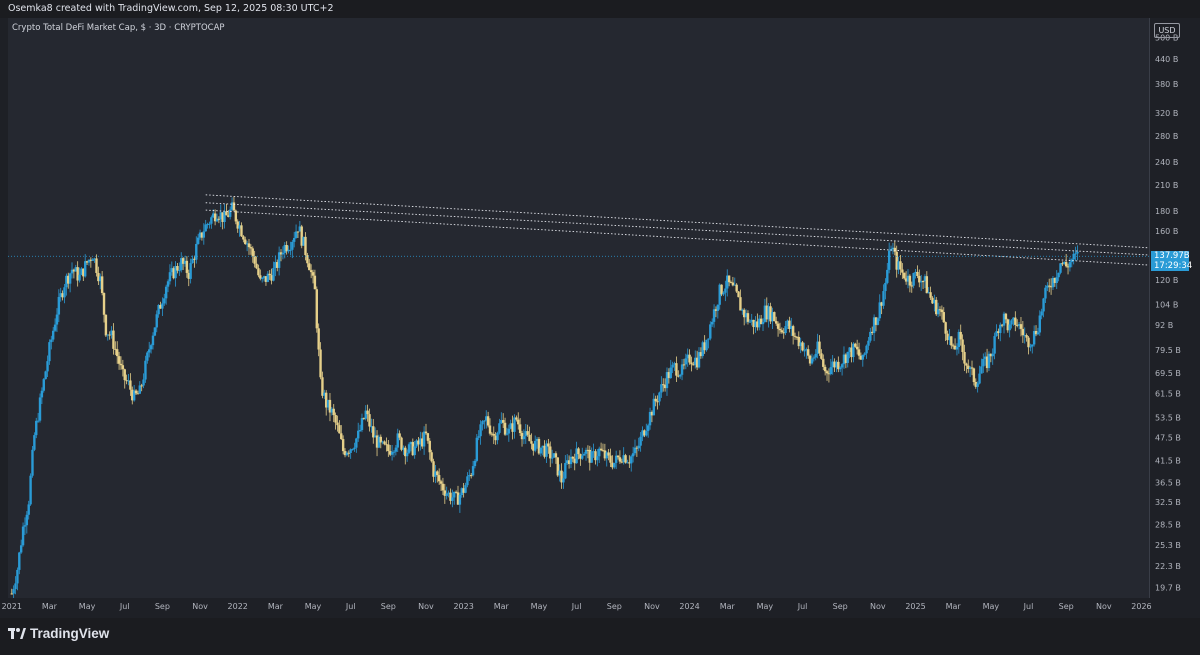 The width and height of the screenshot is (1200, 655). I want to click on price-tick-label: 25.3 B, so click(1168, 545).